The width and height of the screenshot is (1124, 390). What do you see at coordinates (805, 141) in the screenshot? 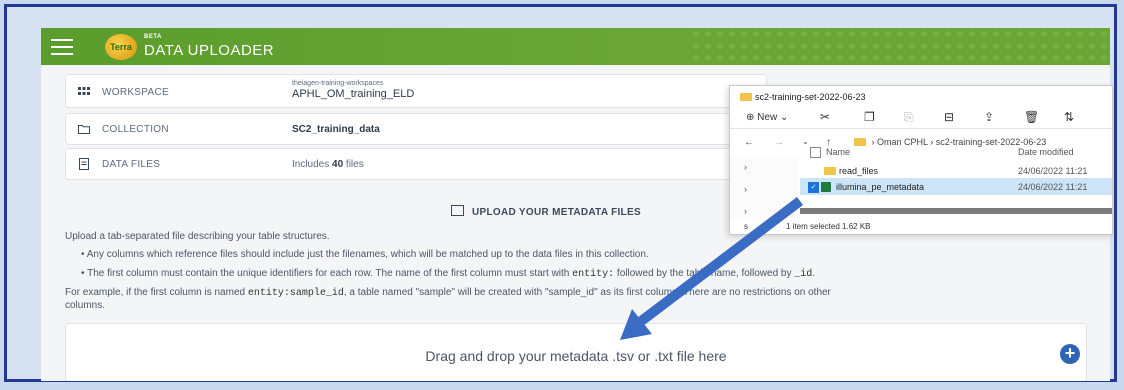
I see `recent-icon: ⌄` at bounding box center [805, 141].